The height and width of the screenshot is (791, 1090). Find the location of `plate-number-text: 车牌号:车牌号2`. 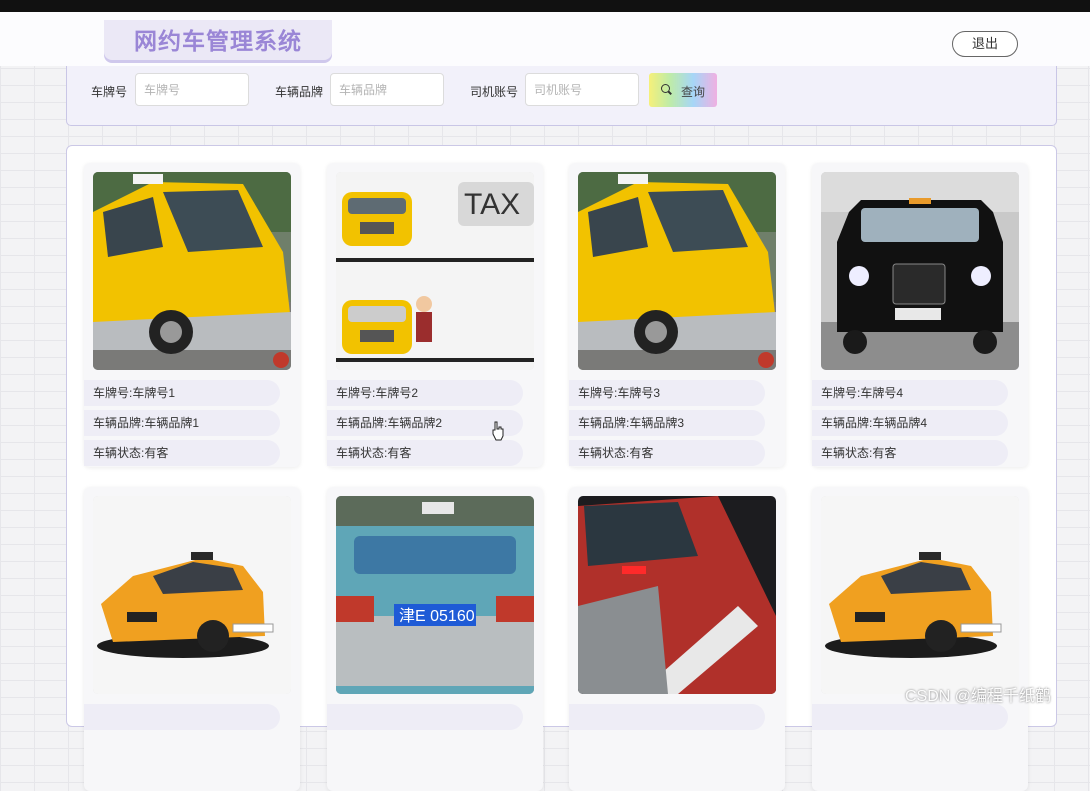

plate-number-text: 车牌号:车牌号2 is located at coordinates (425, 393).